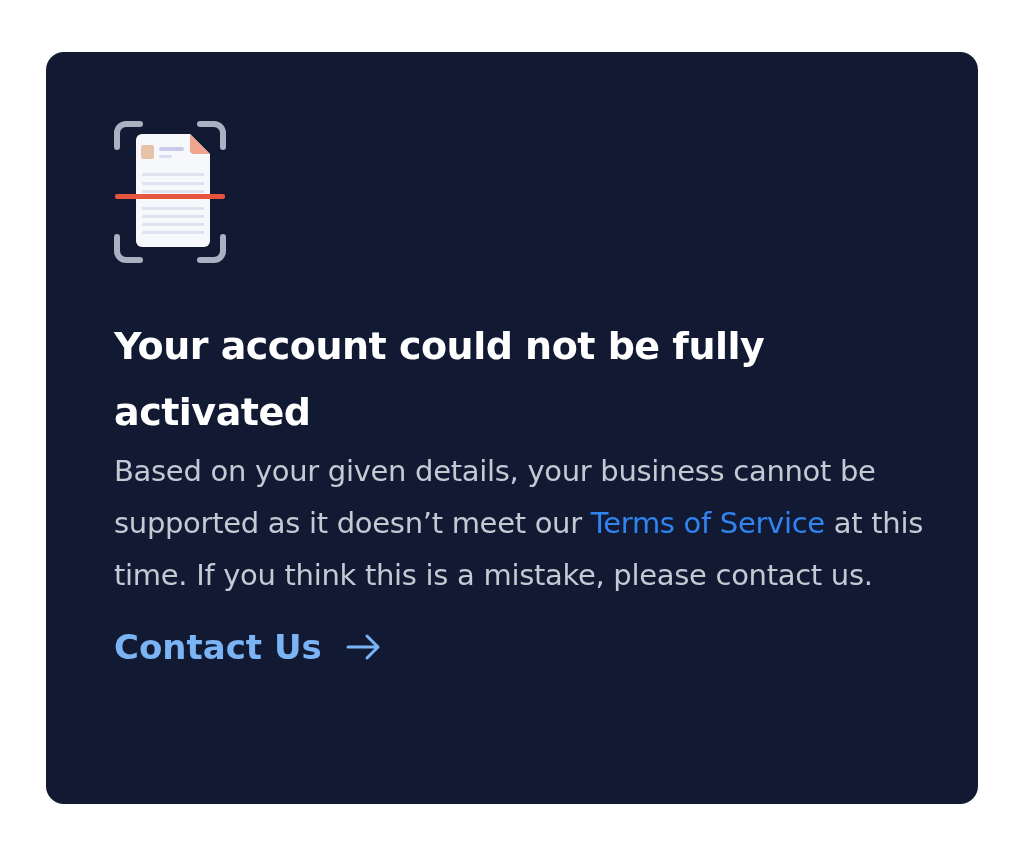 The width and height of the screenshot is (1024, 845). I want to click on terms-link: Terms of Service, so click(707, 523).